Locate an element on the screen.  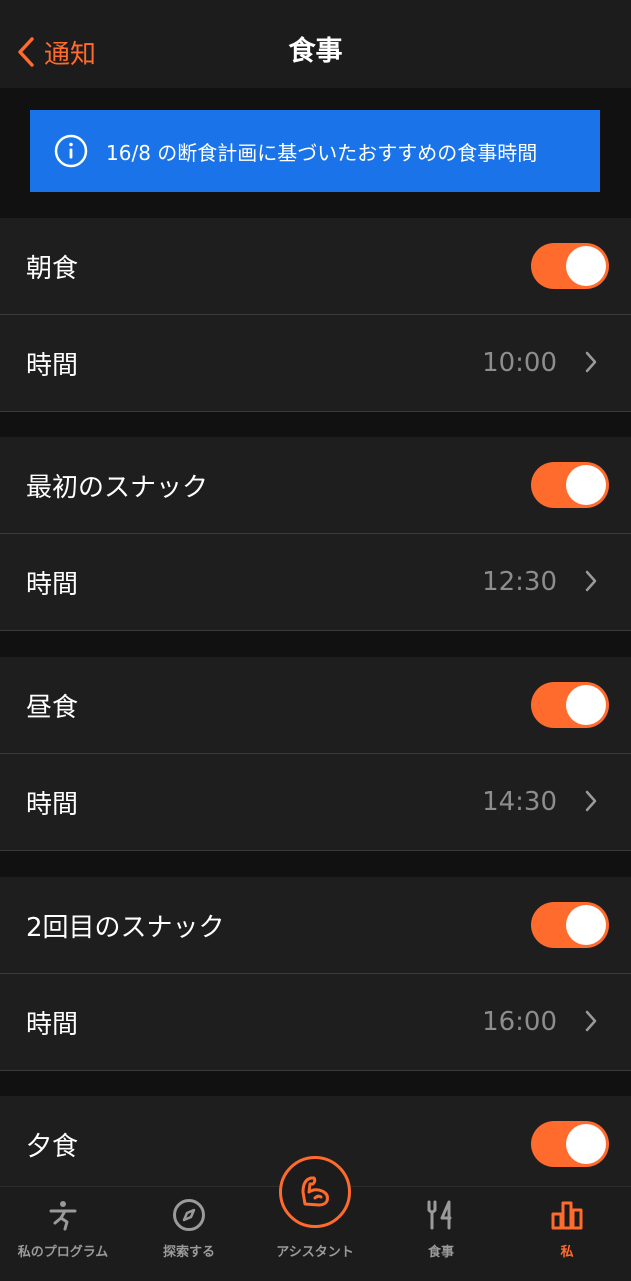
nav-header: 通知 食事 is located at coordinates (315, 44).